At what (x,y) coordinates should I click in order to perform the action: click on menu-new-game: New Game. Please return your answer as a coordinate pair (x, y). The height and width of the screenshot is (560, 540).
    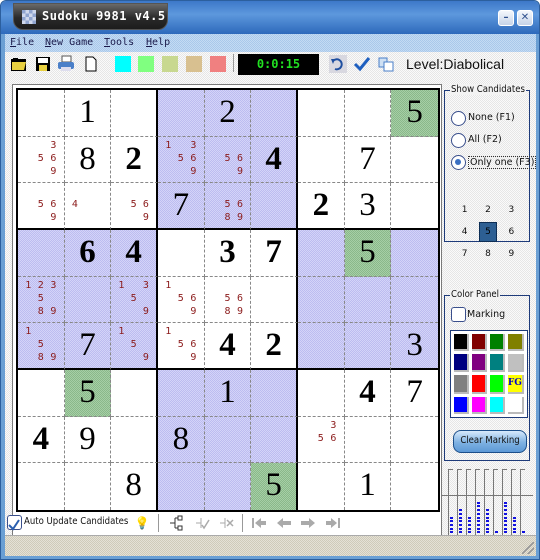
    Looking at the image, I should click on (69, 42).